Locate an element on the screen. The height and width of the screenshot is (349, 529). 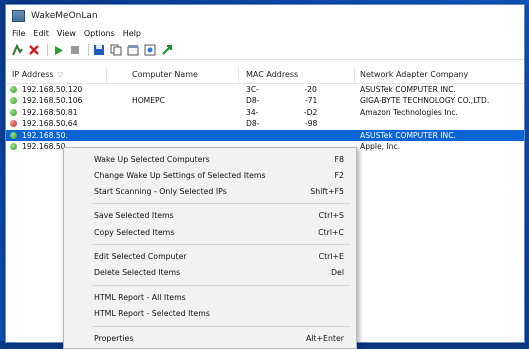
row-mac: D8- -98 is located at coordinates (282, 124).